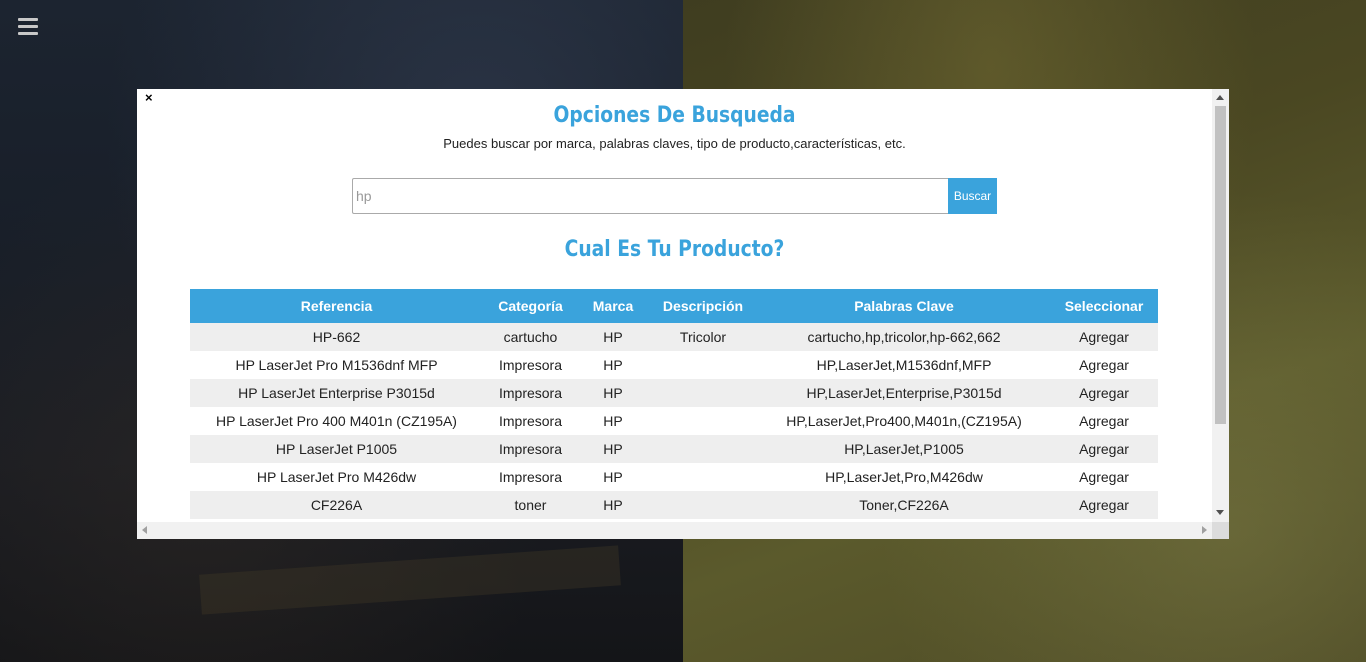 Image resolution: width=1366 pixels, height=662 pixels. Describe the element at coordinates (530, 337) in the screenshot. I see `cell-categoria: cartucho` at that location.